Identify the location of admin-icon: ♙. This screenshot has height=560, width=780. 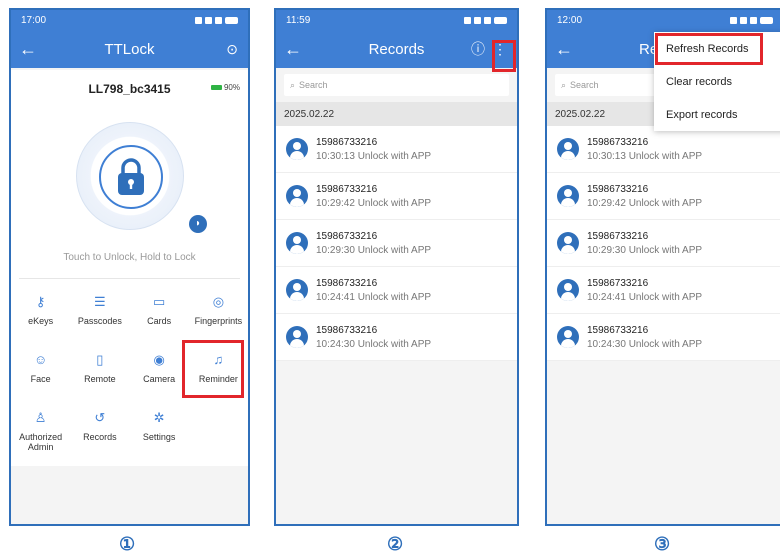
(40, 417).